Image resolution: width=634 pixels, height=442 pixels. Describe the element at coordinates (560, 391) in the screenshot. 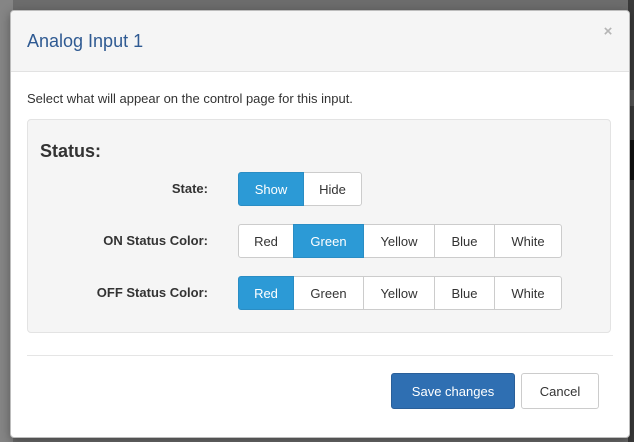

I see `cancel-button: Cancel` at that location.